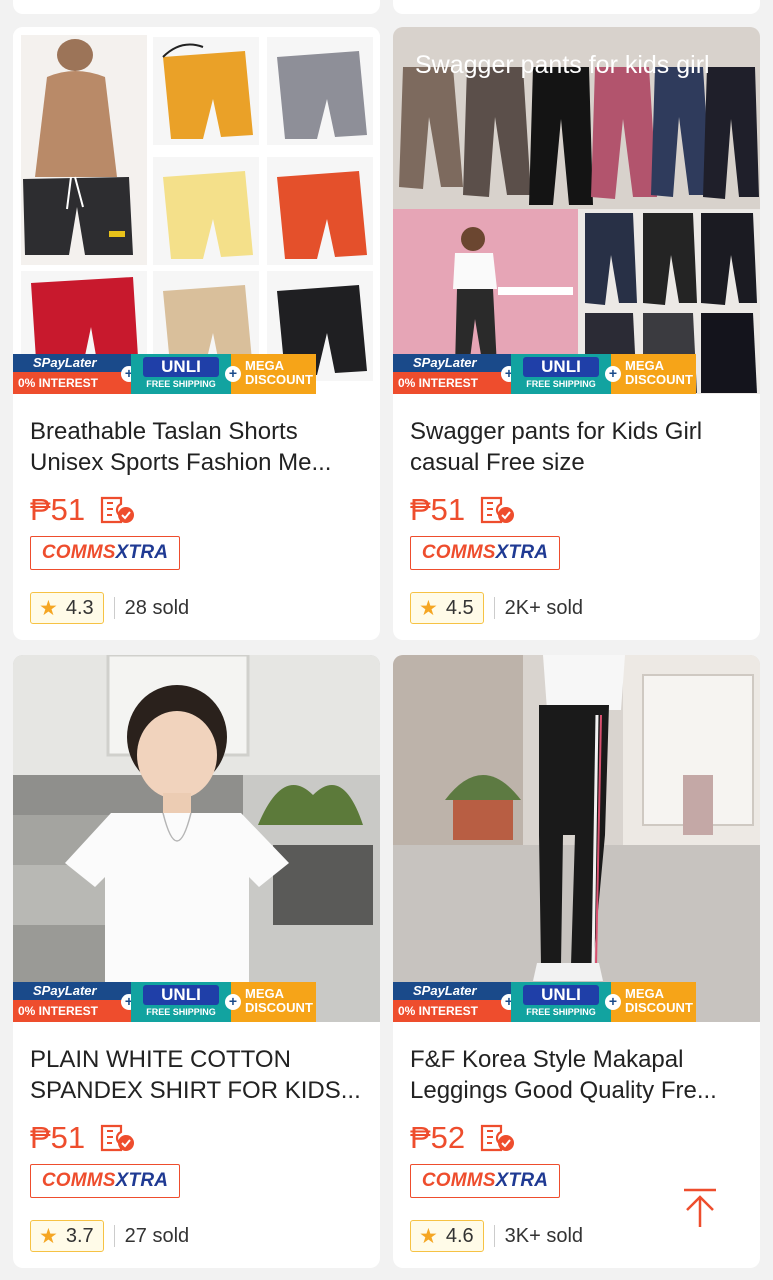 The width and height of the screenshot is (773, 1280). I want to click on sold-count: 3K+ sold, so click(544, 1235).